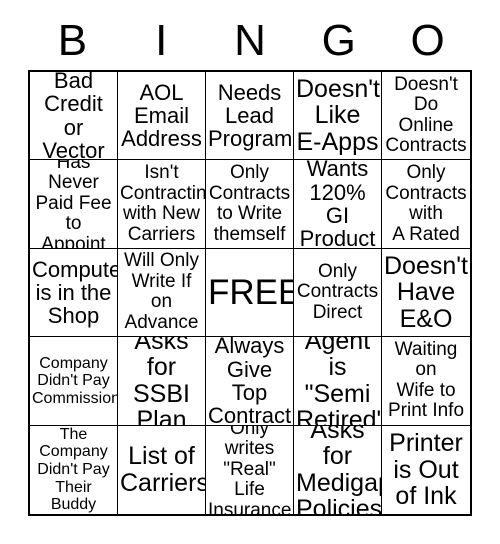  I want to click on bingo-cell-n1: Needs Lead Program, so click(250, 116).